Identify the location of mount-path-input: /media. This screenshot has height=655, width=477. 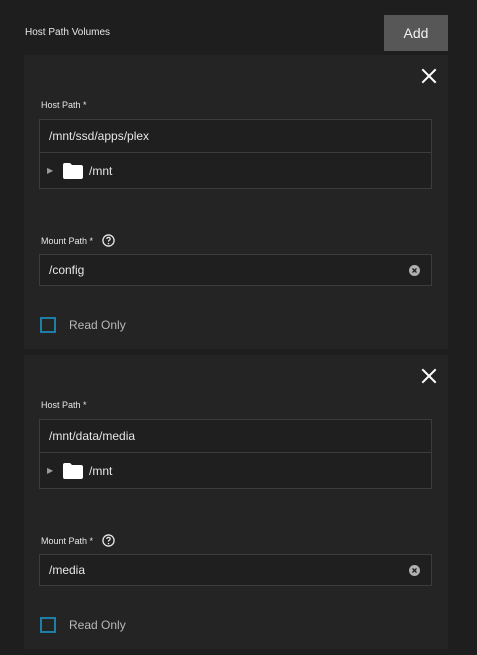
(235, 570).